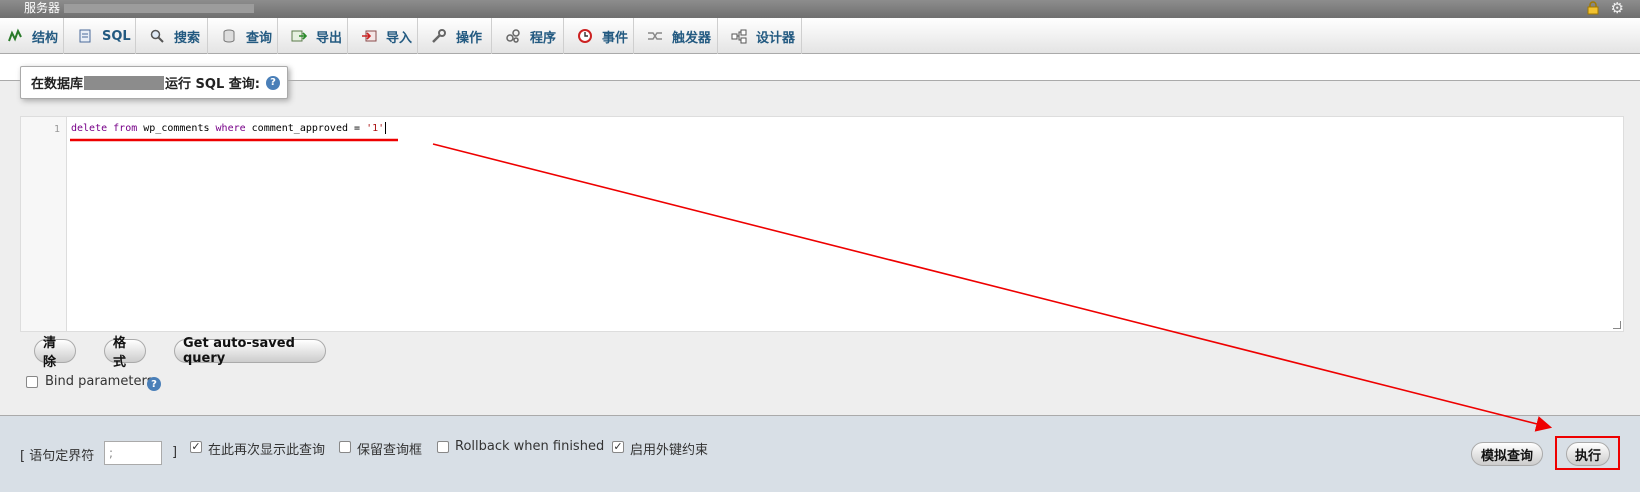  What do you see at coordinates (528, 36) in the screenshot?
I see `tab-routines: 程序` at bounding box center [528, 36].